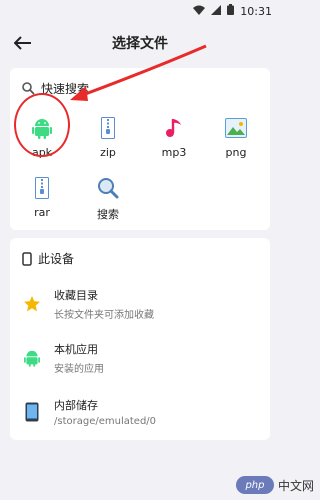  Describe the element at coordinates (295, 485) in the screenshot. I see `watermark-text: 中文网` at that location.